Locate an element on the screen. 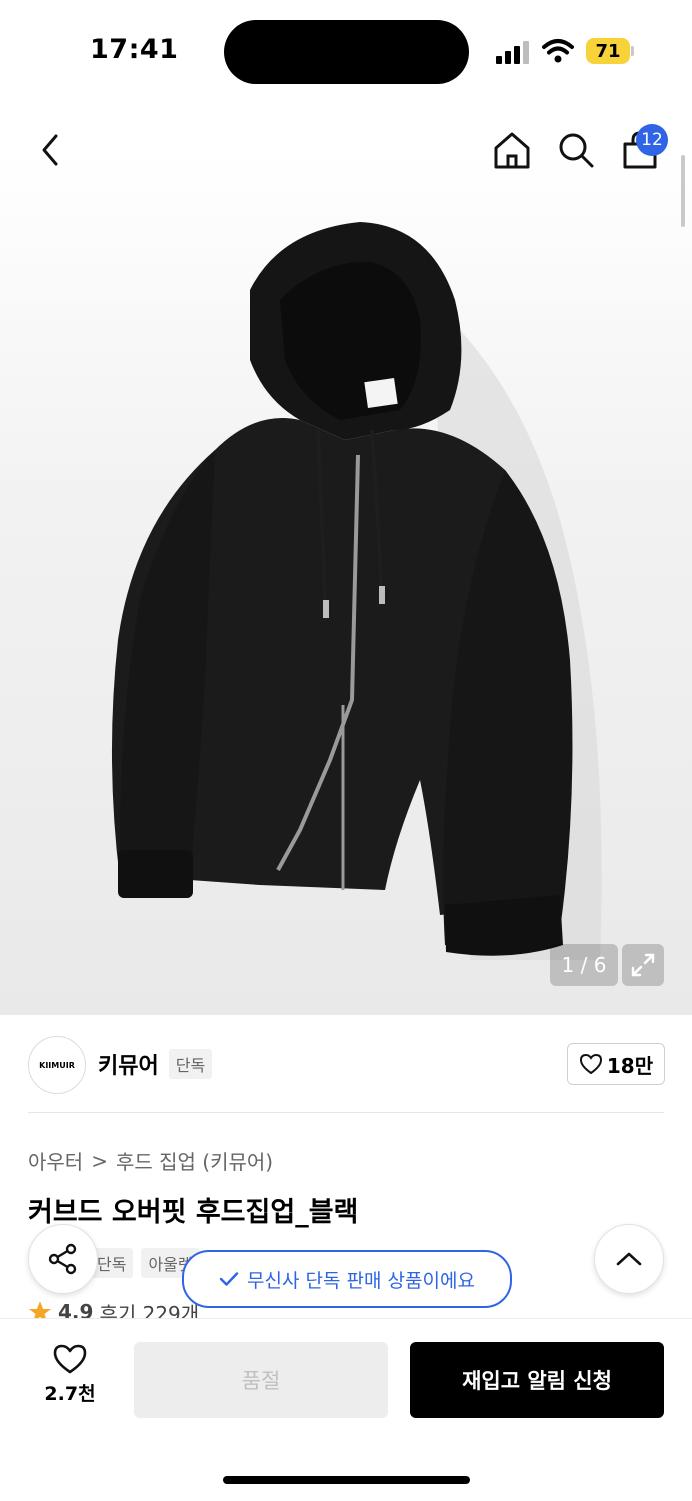 The image size is (692, 1501). share-button is located at coordinates (63, 1259).